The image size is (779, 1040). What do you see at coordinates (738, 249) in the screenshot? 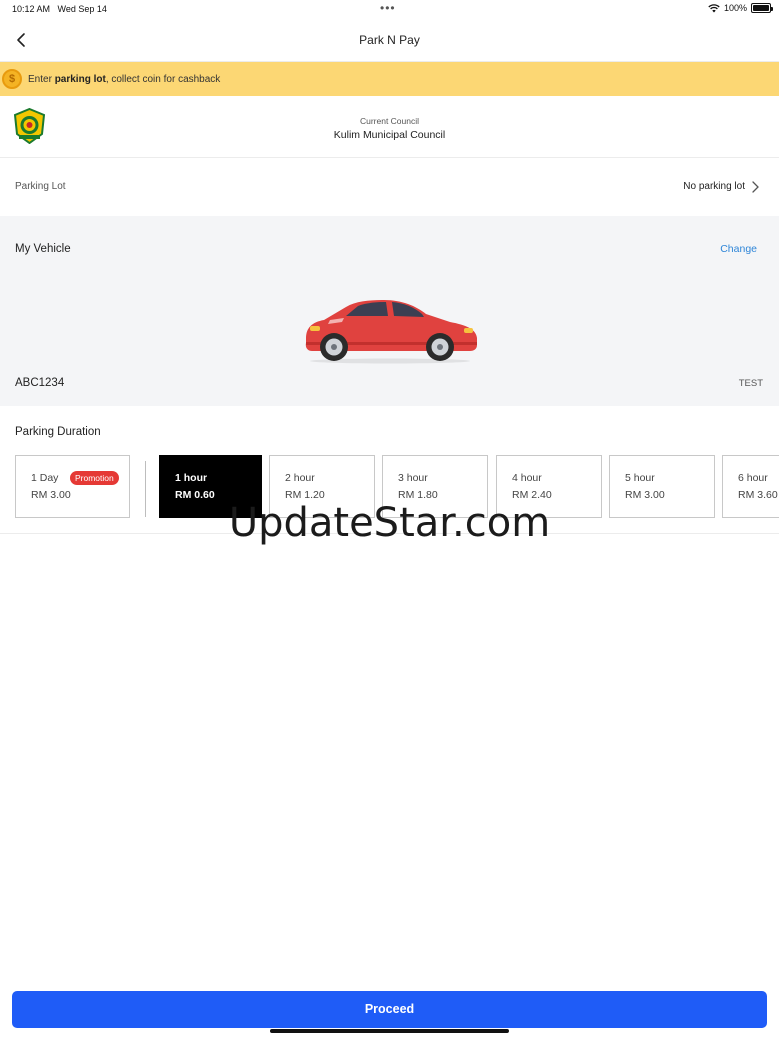
I see `change-vehicle-link: Change` at bounding box center [738, 249].